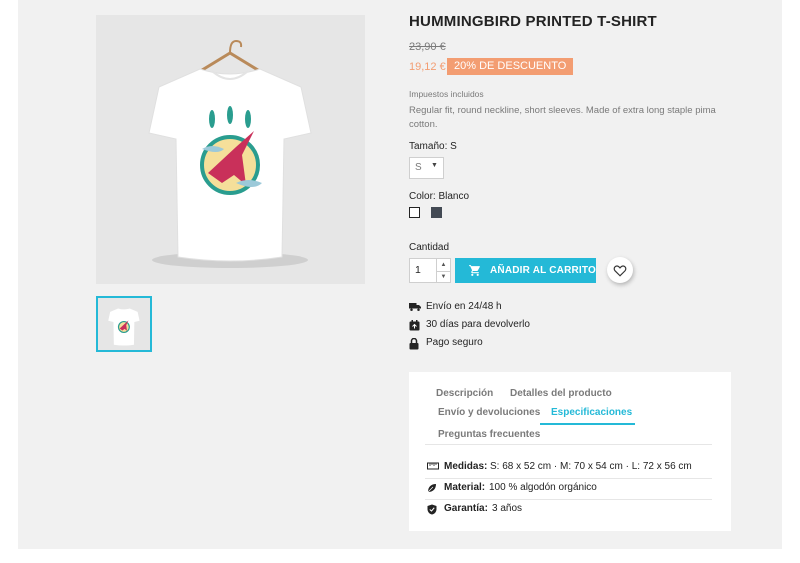 The width and height of the screenshot is (800, 563). I want to click on spec-label: Material:, so click(465, 487).